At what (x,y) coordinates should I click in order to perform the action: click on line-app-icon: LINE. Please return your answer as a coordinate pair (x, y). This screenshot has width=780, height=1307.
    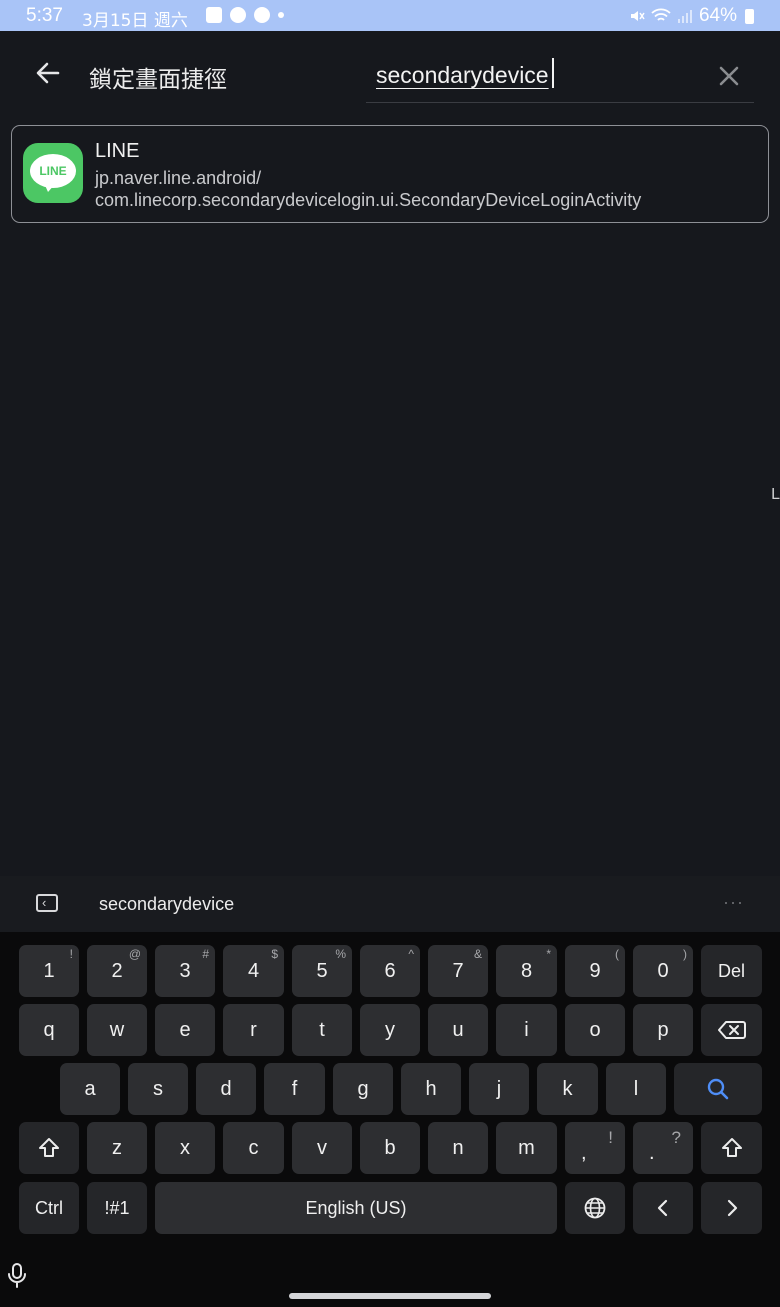
    Looking at the image, I should click on (53, 173).